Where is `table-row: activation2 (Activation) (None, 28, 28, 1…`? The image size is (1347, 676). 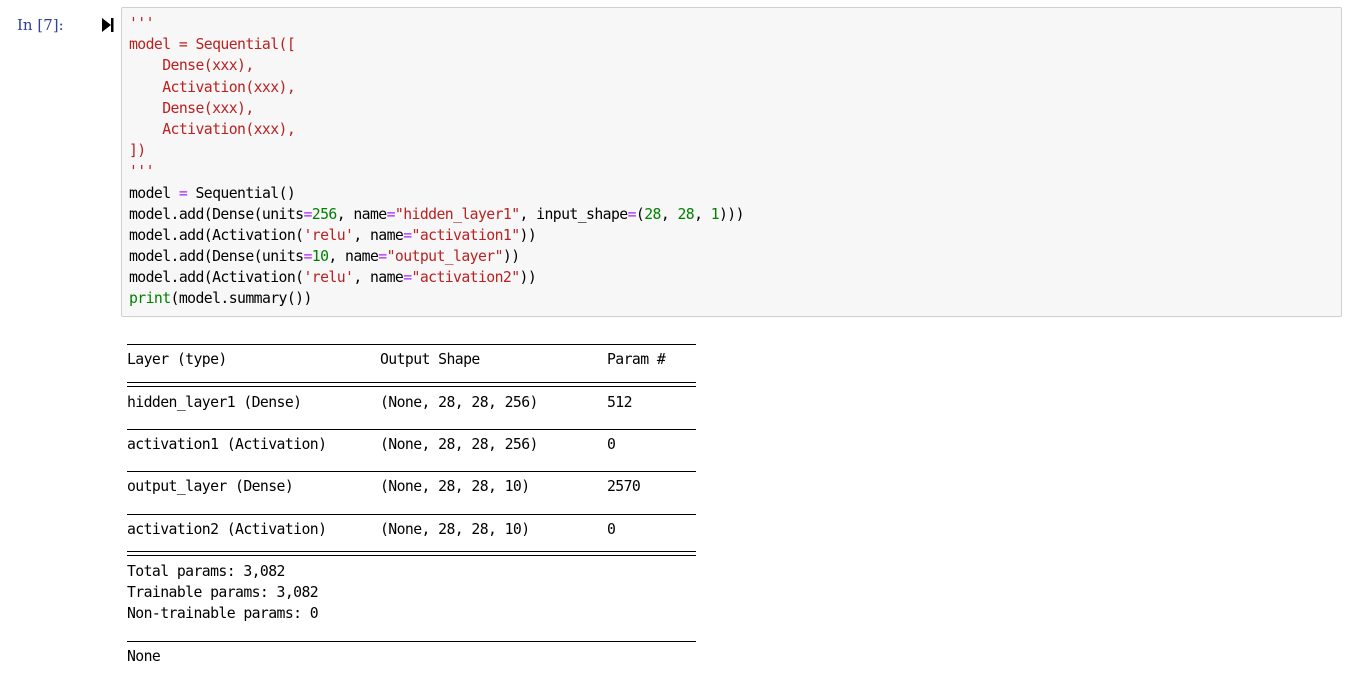 table-row: activation2 (Activation) (None, 28, 28, 1… is located at coordinates (411, 529).